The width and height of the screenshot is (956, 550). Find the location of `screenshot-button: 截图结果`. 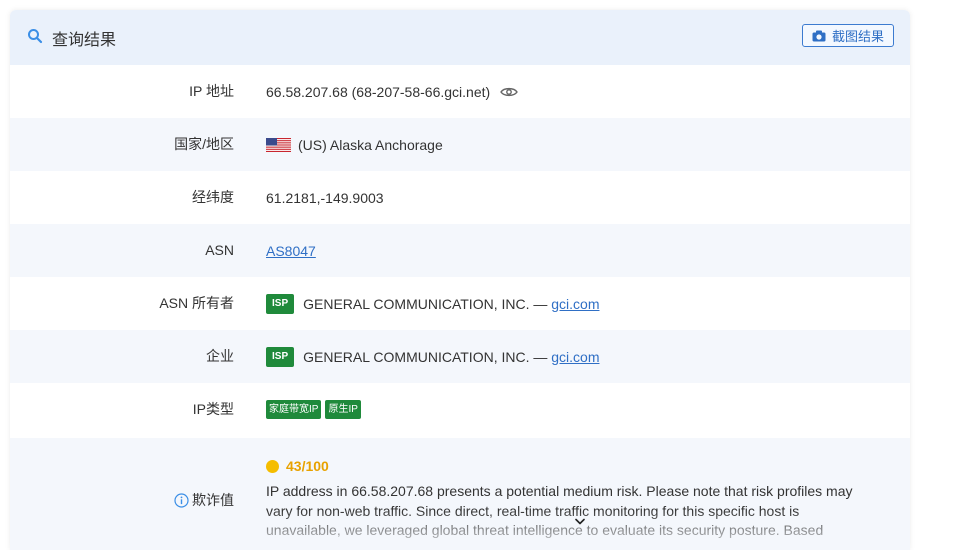

screenshot-button: 截图结果 is located at coordinates (848, 35).